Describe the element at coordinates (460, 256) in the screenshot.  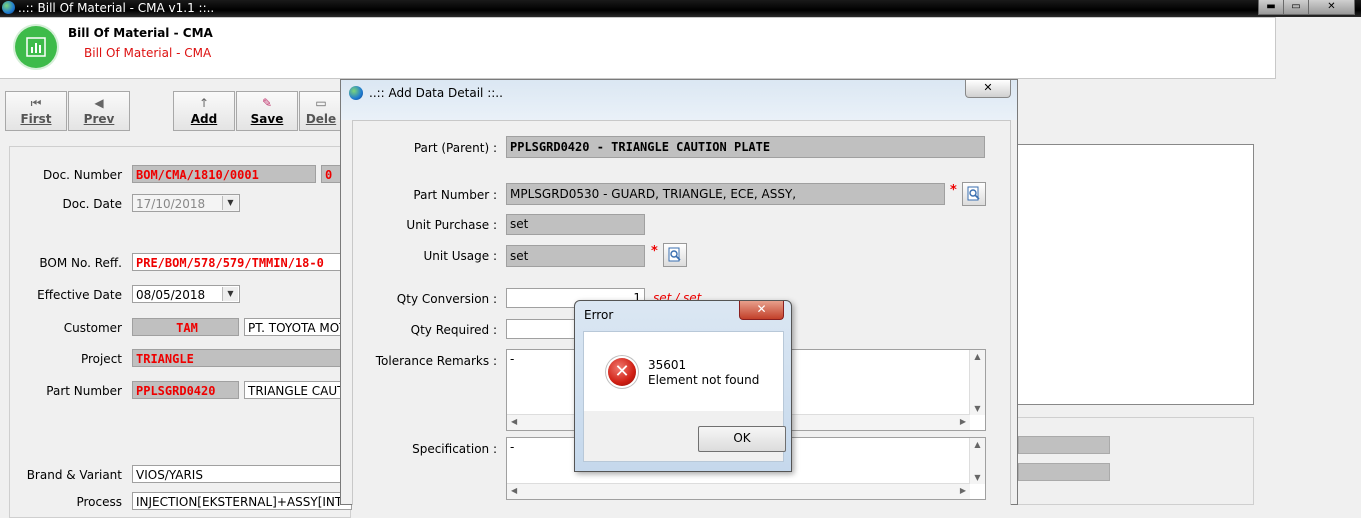
I see `unit-usage-label: Unit Usage :` at that location.